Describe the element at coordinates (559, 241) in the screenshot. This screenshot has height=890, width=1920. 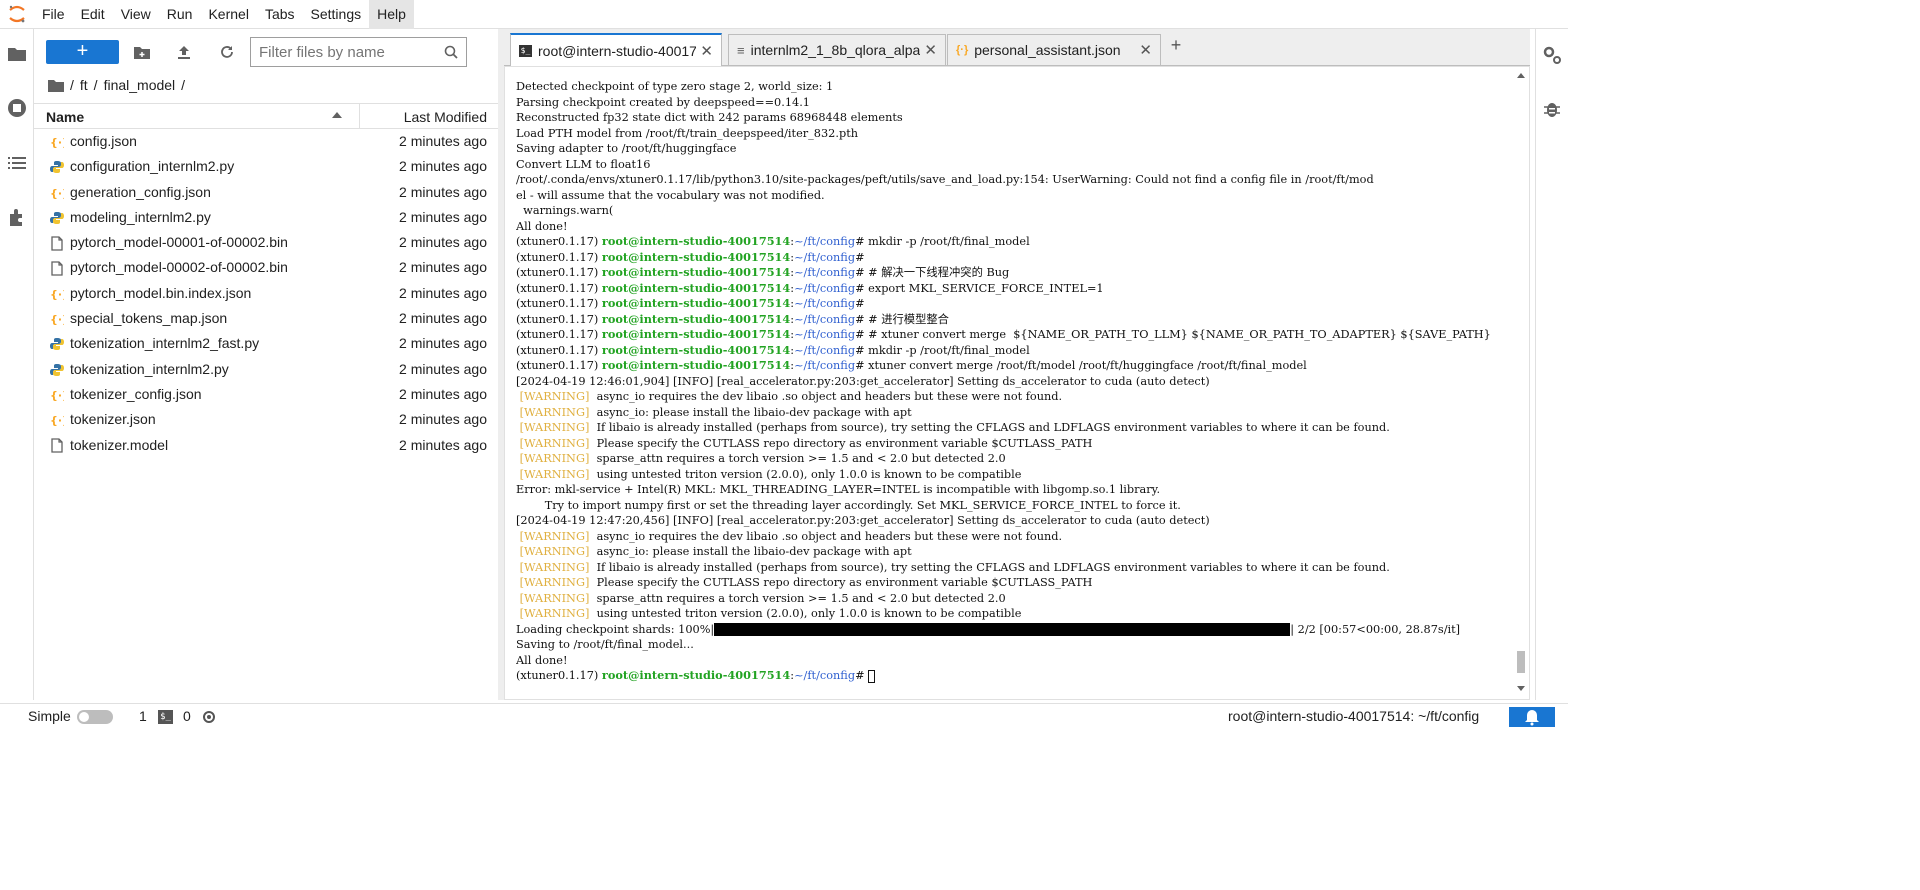
I see `prompt-env: (xtuner0.1.17)` at that location.